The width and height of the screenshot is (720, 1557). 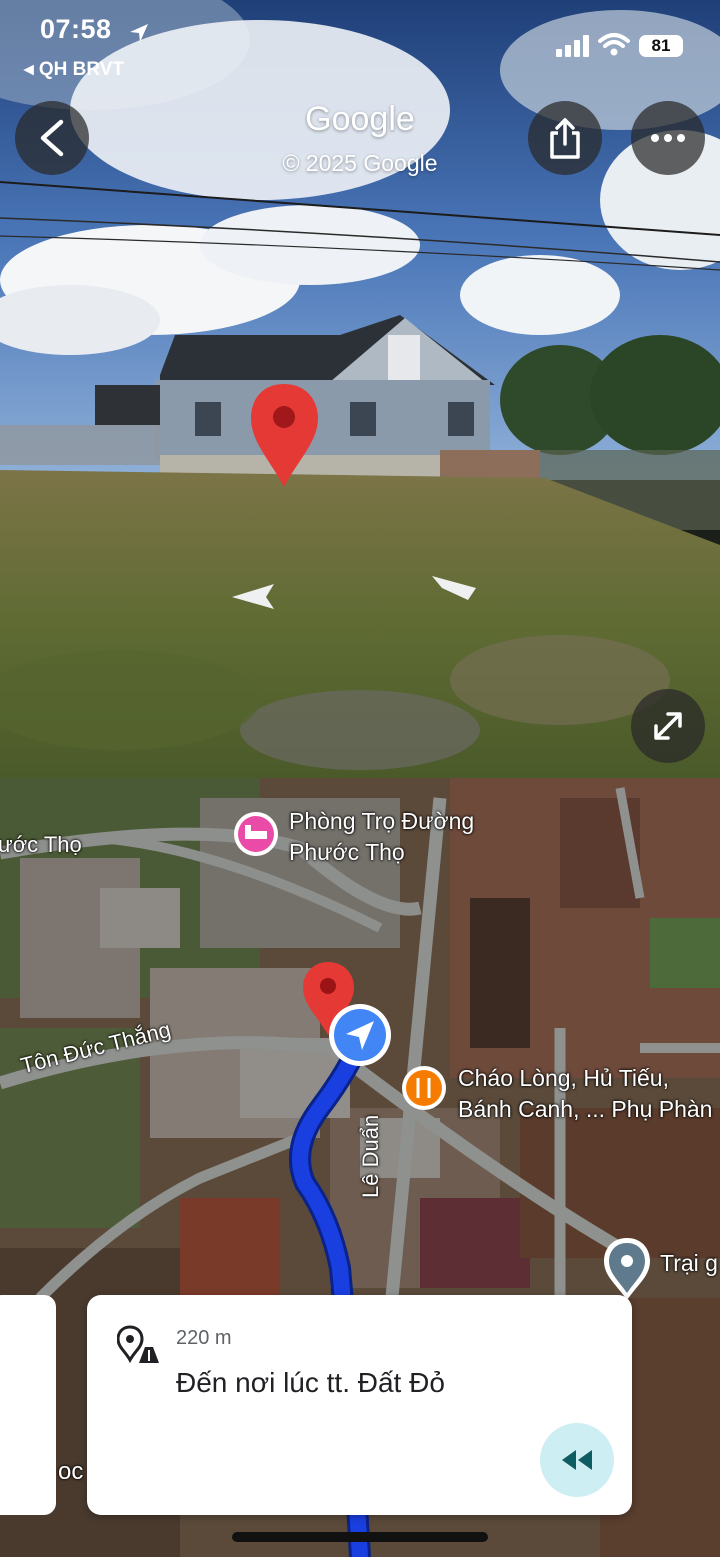 What do you see at coordinates (254, 597) in the screenshot?
I see `nav-arrow-left-icon` at bounding box center [254, 597].